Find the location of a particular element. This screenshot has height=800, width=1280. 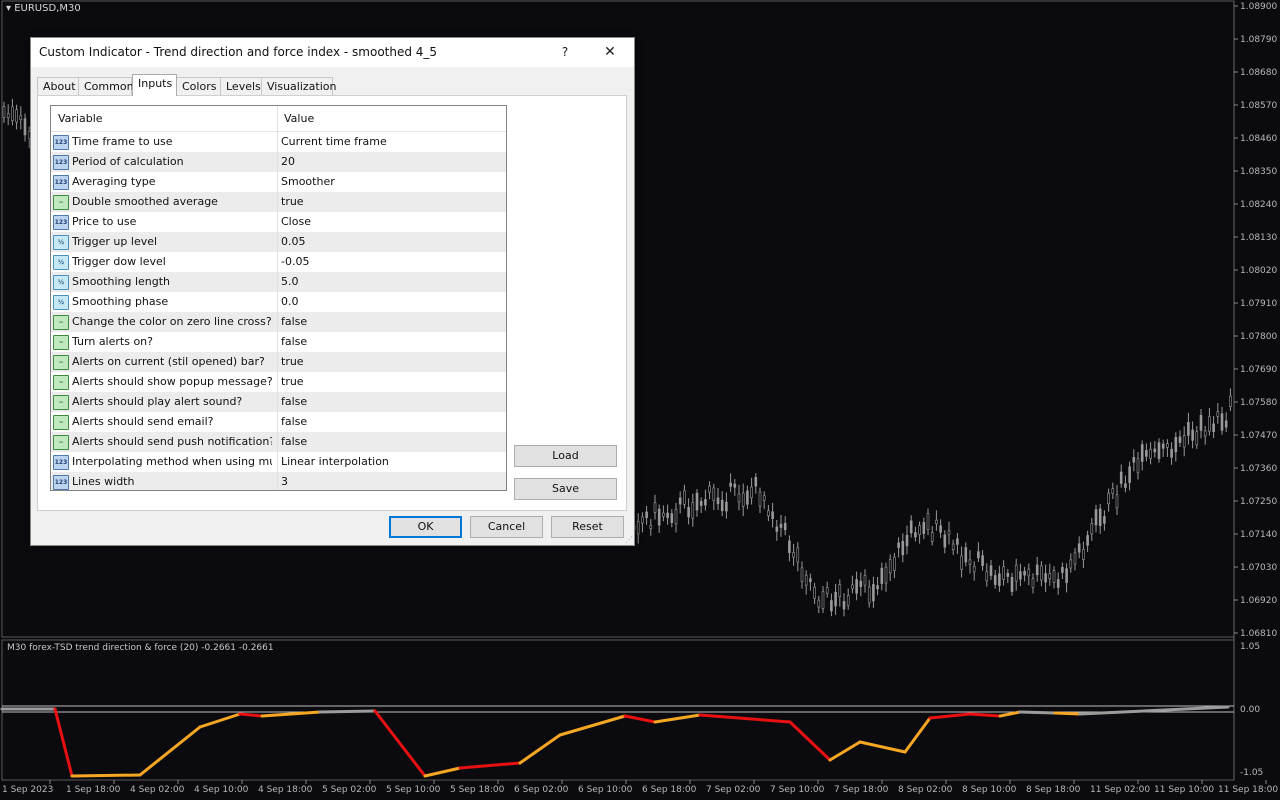

price-label: 1.06810 is located at coordinates (1258, 634).